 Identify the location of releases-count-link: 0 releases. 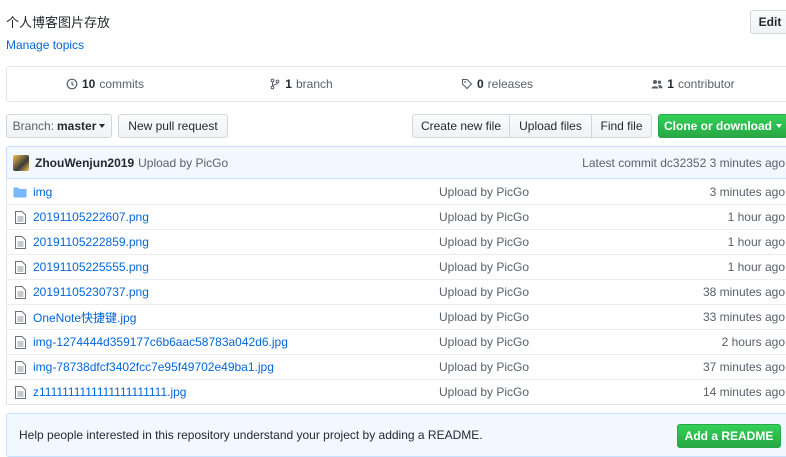
(497, 84).